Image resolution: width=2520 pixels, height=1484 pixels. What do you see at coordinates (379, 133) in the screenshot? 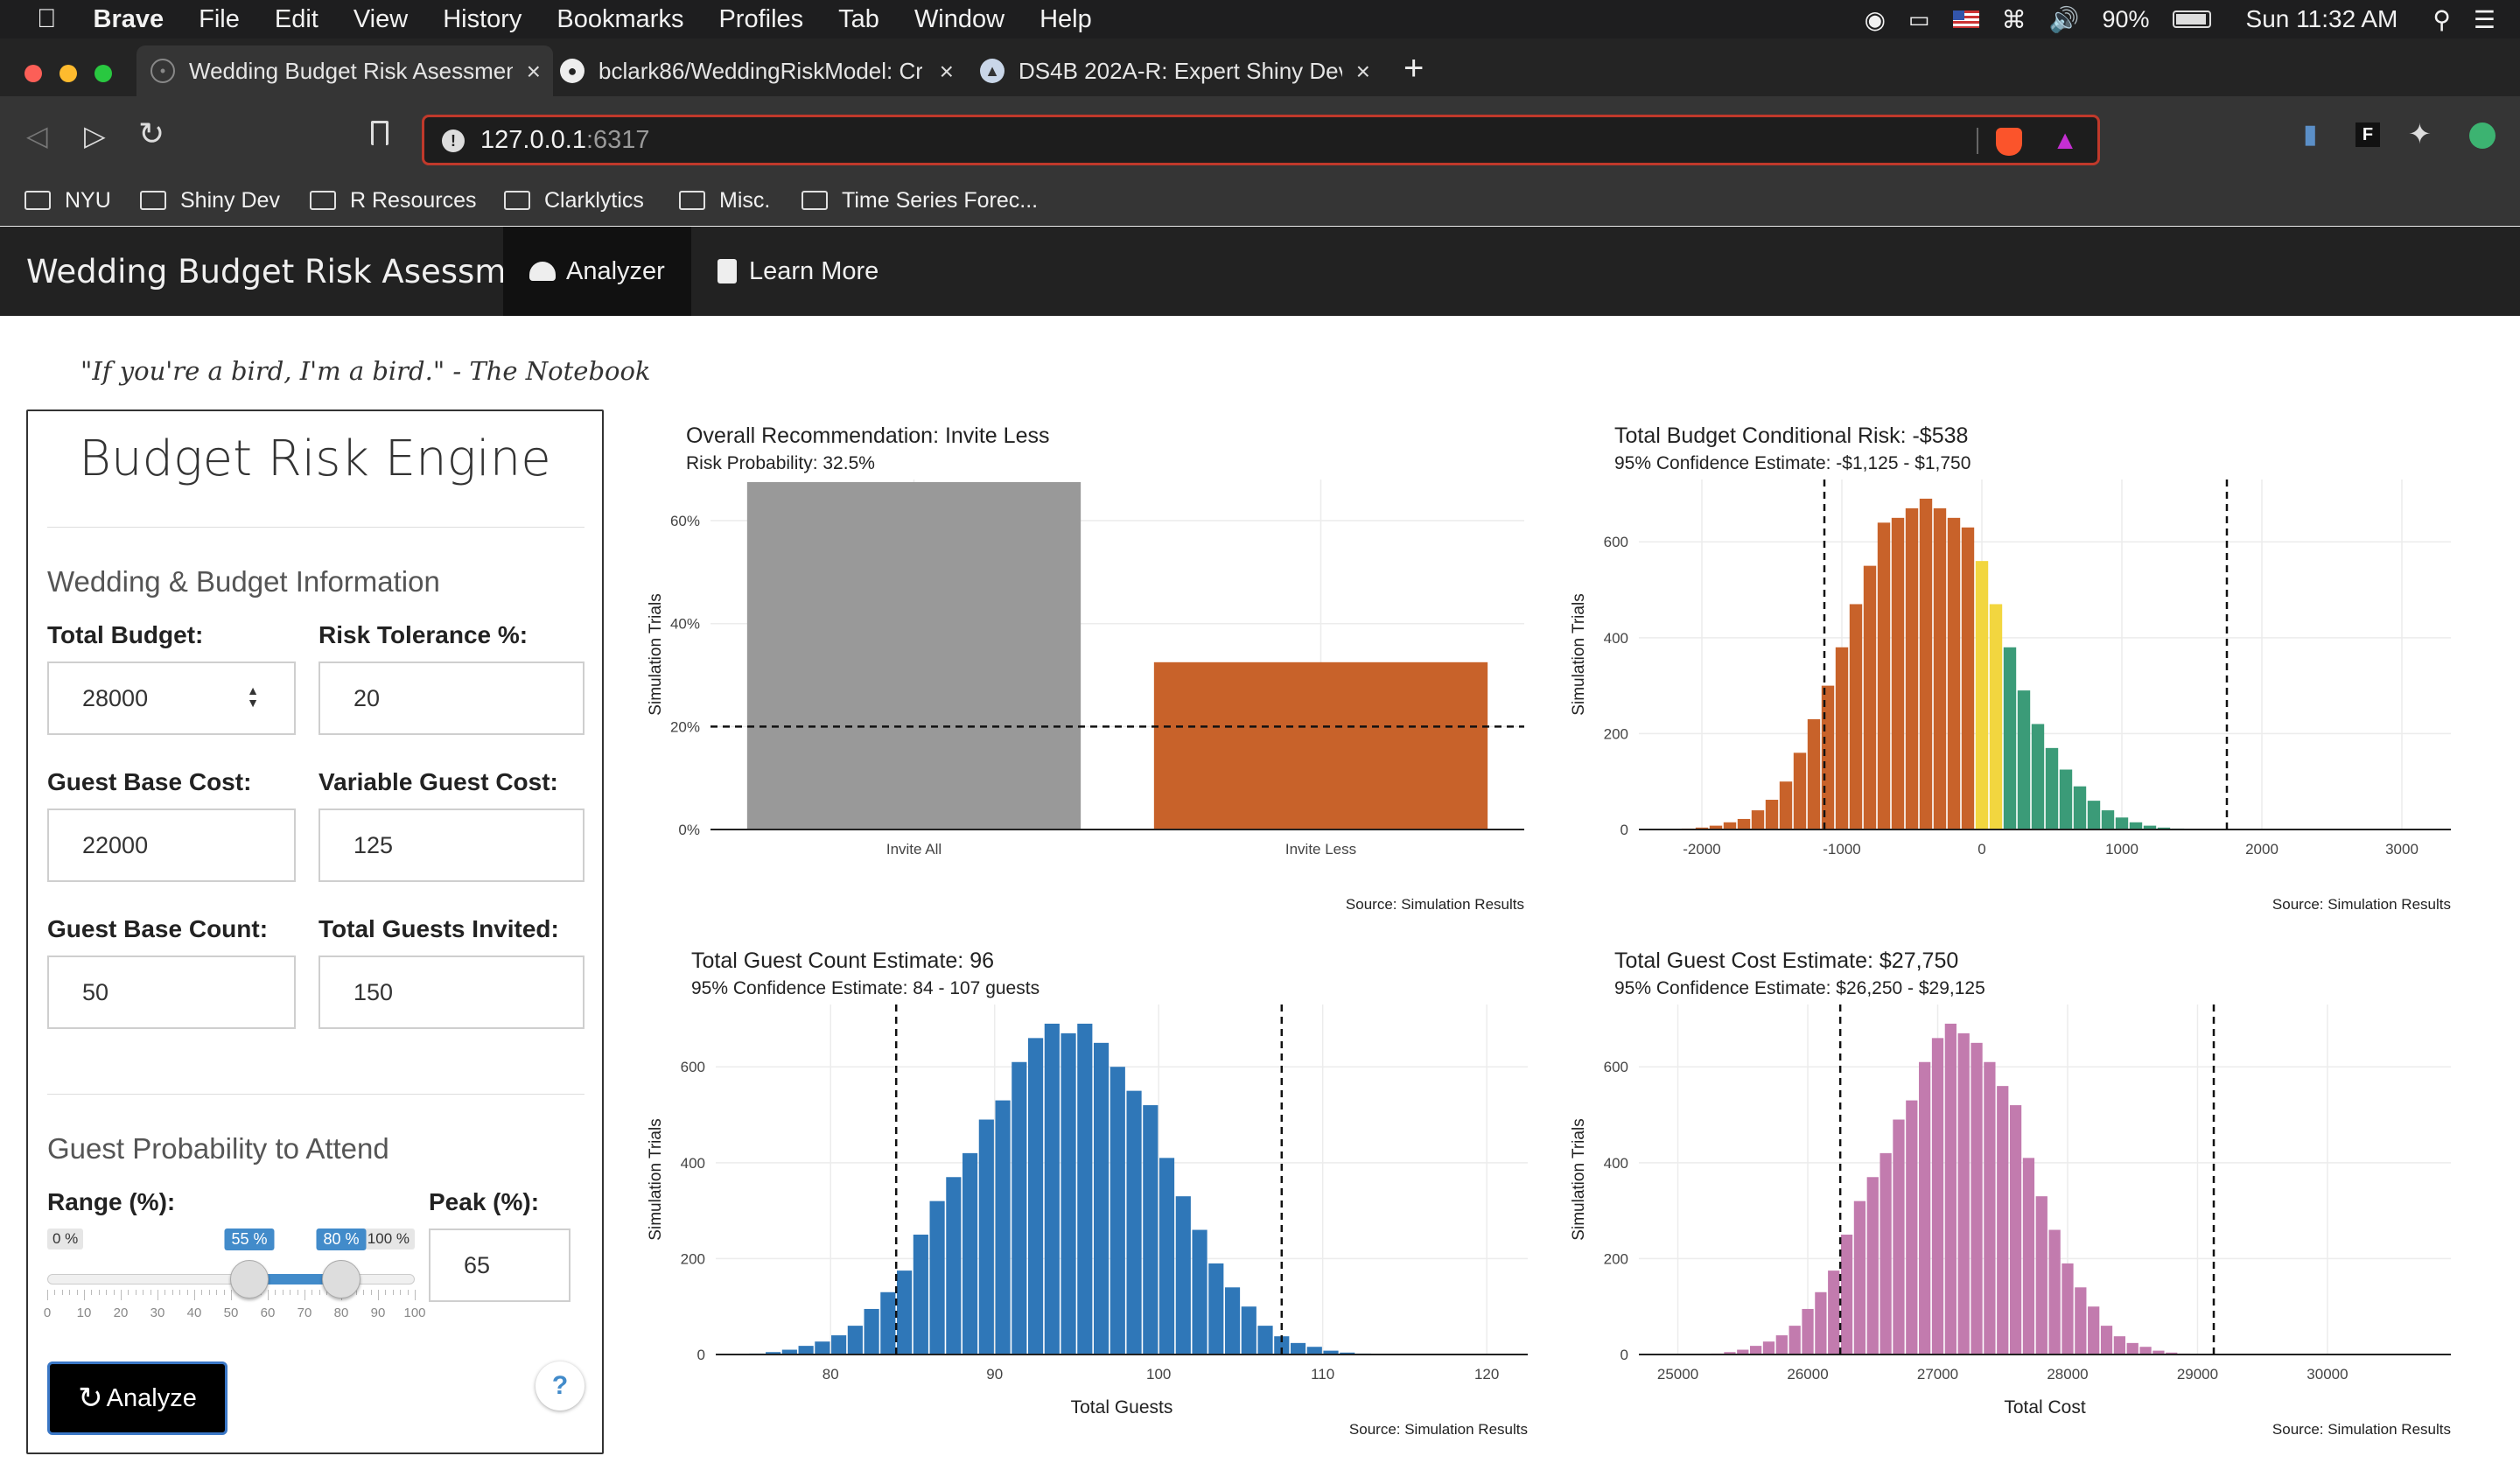
I see `bookmark-icon` at bounding box center [379, 133].